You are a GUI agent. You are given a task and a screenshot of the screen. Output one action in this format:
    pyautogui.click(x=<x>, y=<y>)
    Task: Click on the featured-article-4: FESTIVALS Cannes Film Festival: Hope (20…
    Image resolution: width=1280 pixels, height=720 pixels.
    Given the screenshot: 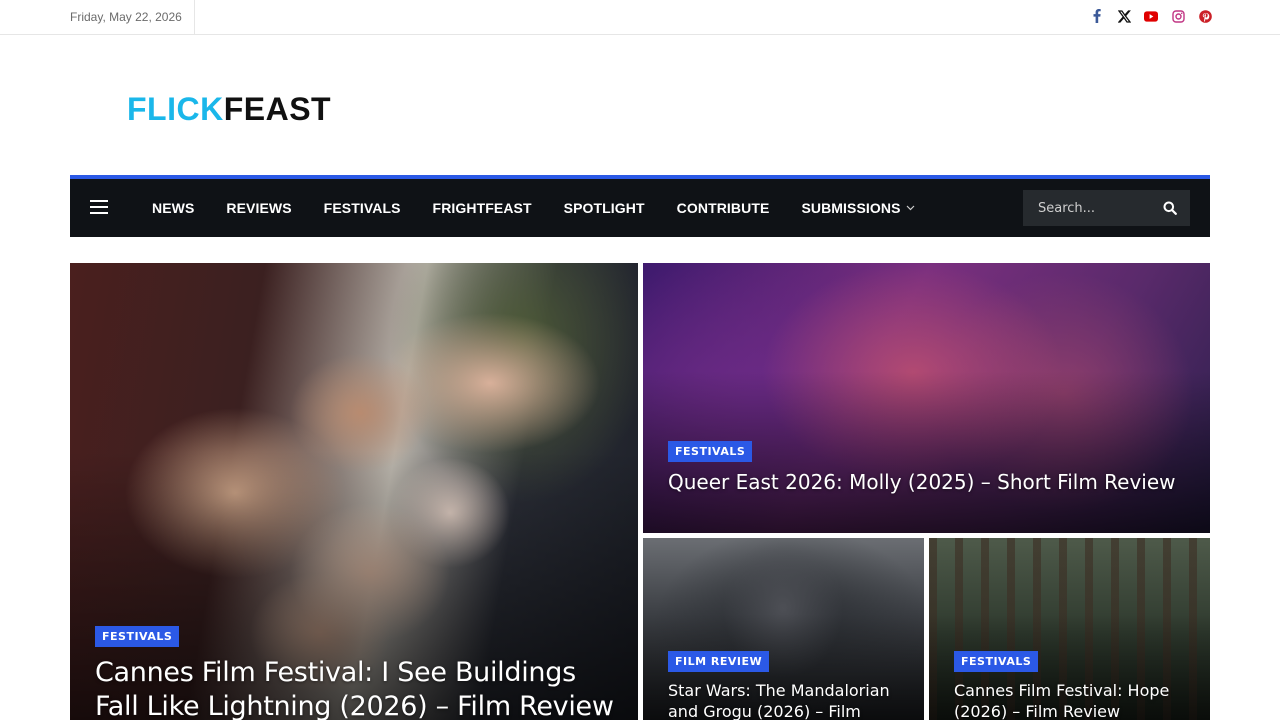 What is the action you would take?
    pyautogui.click(x=1069, y=629)
    